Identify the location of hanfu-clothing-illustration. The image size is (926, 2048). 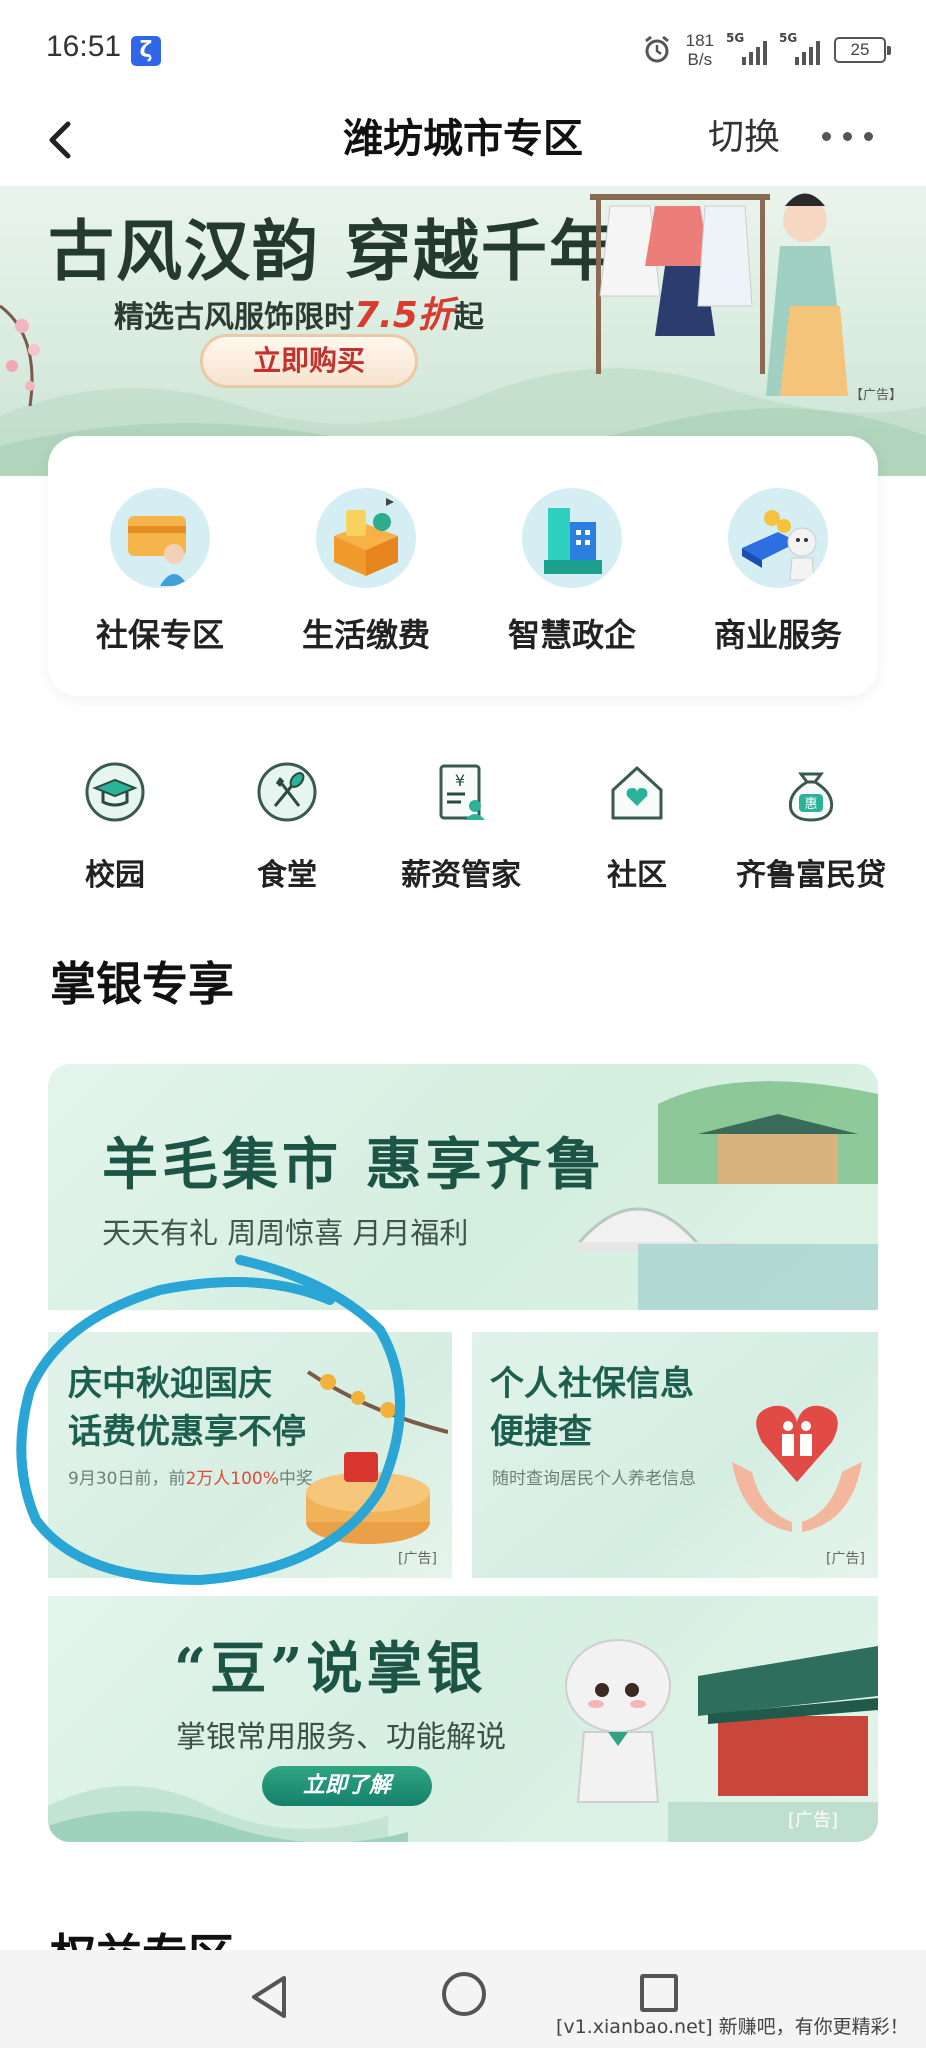
(719, 294).